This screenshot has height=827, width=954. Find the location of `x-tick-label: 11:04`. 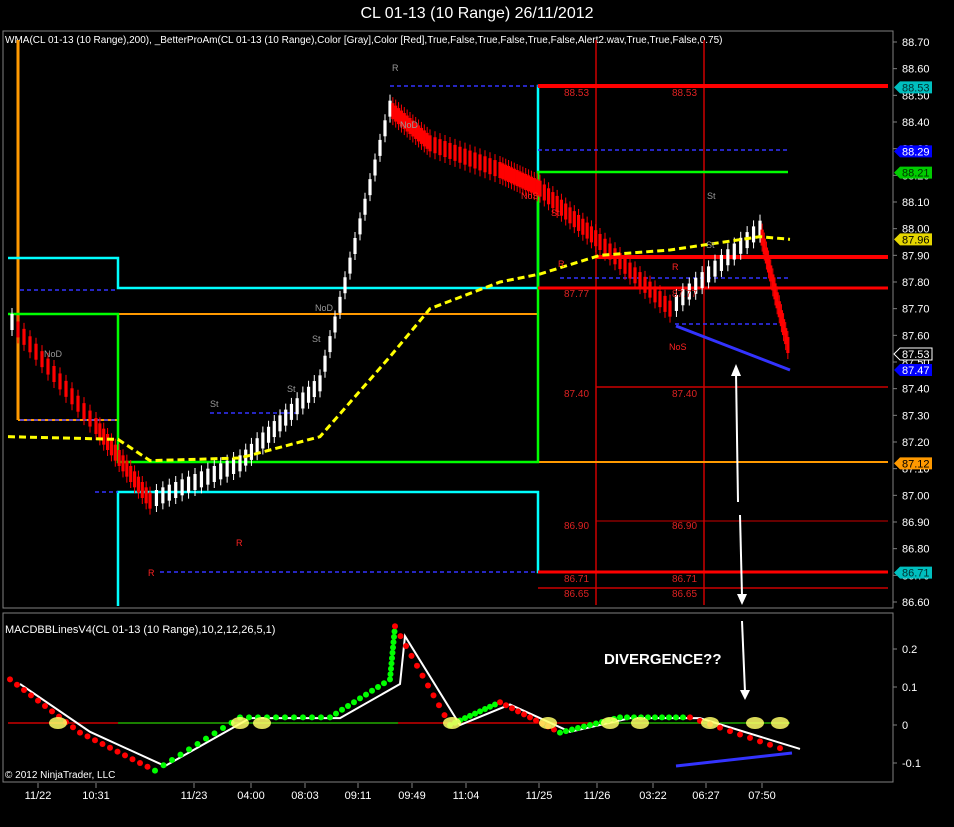

x-tick-label: 11:04 is located at coordinates (466, 796).